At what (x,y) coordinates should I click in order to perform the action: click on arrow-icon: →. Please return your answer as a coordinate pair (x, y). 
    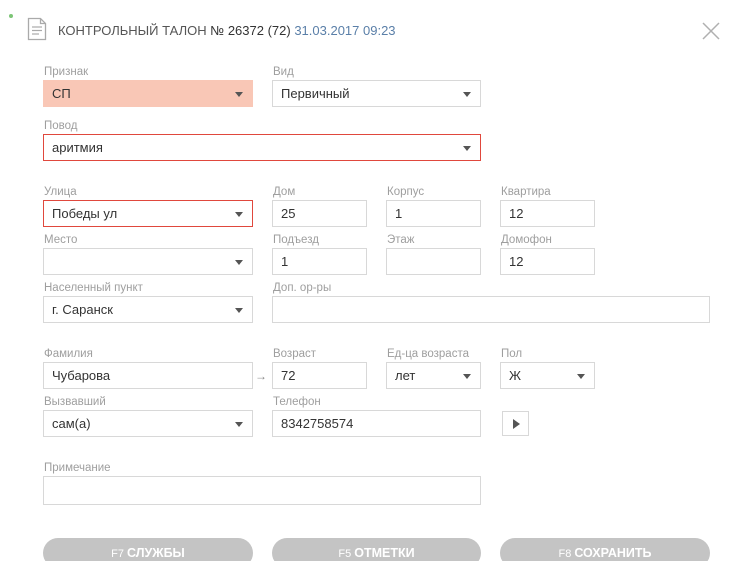
    Looking at the image, I should click on (261, 376).